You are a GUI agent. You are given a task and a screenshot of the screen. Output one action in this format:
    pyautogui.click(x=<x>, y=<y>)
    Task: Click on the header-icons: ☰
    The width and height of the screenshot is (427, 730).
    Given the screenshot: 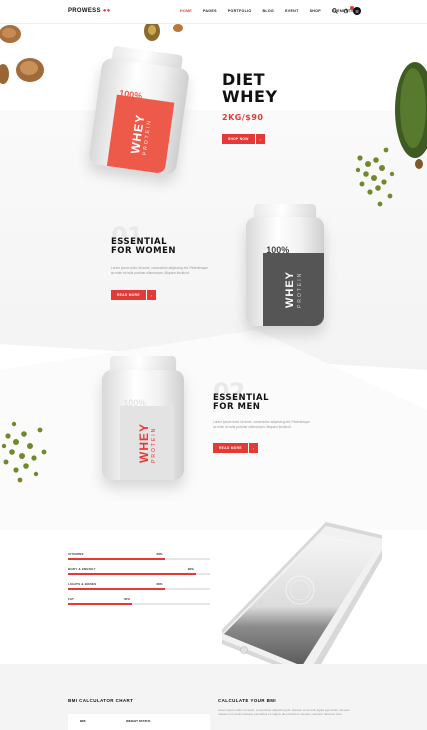 What is the action you would take?
    pyautogui.click(x=346, y=10)
    